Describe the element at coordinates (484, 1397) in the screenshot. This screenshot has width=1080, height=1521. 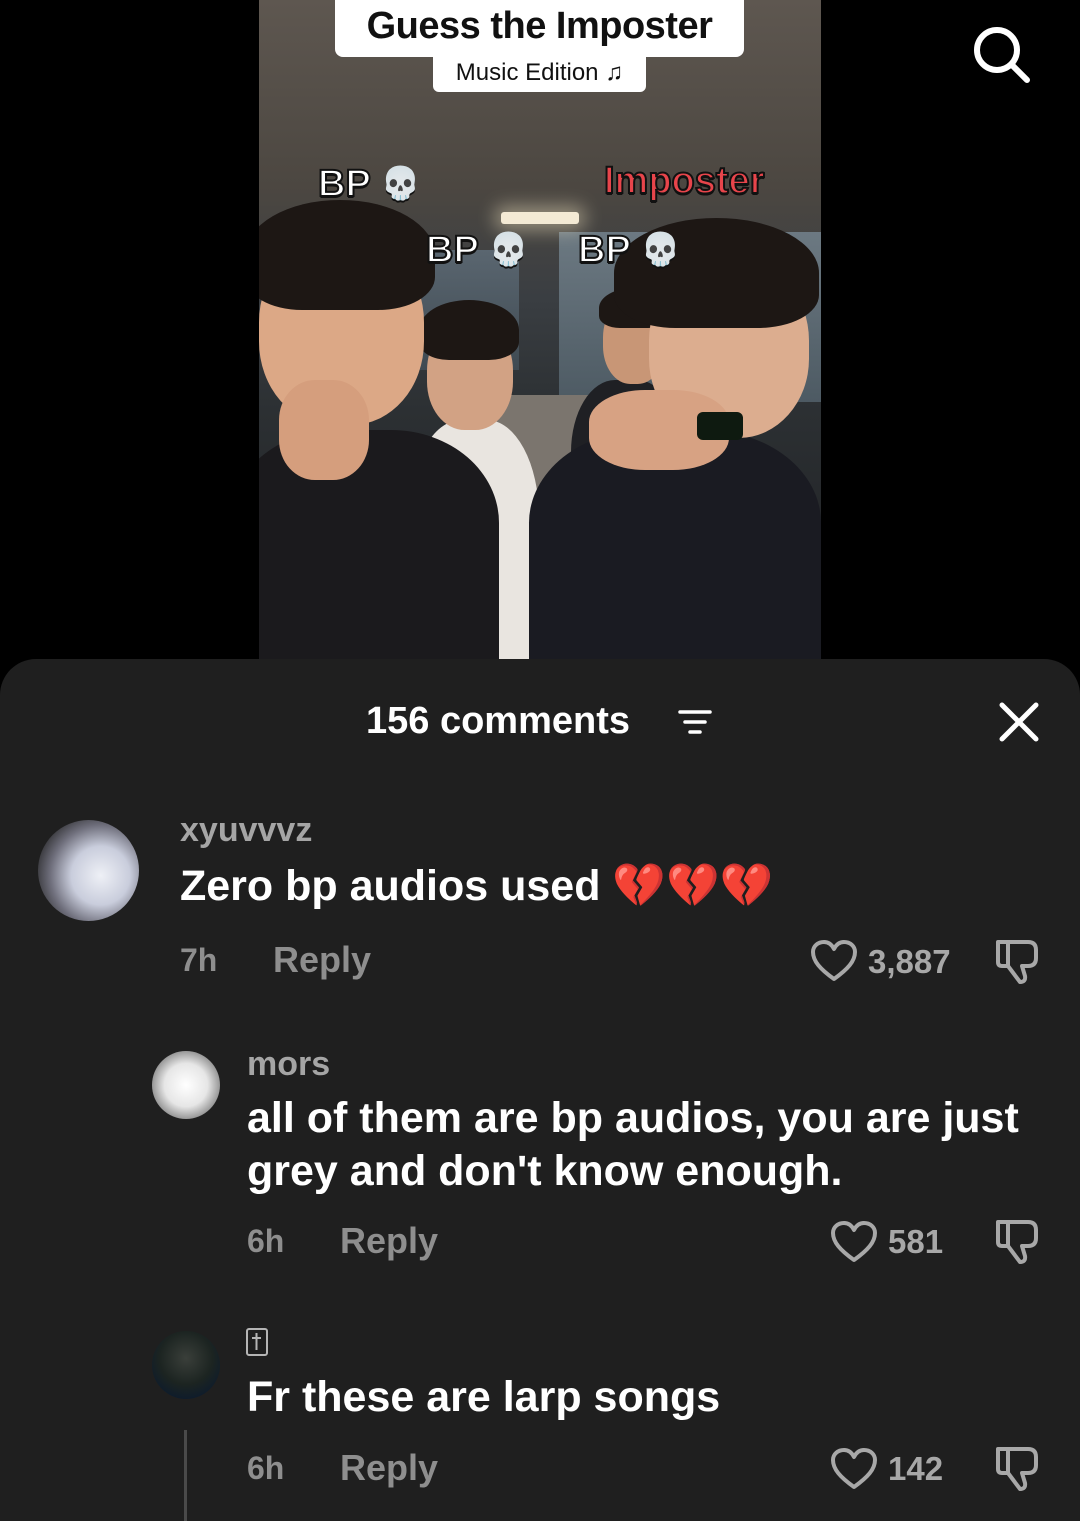
I see `comment-text: Fr these are larp songs` at that location.